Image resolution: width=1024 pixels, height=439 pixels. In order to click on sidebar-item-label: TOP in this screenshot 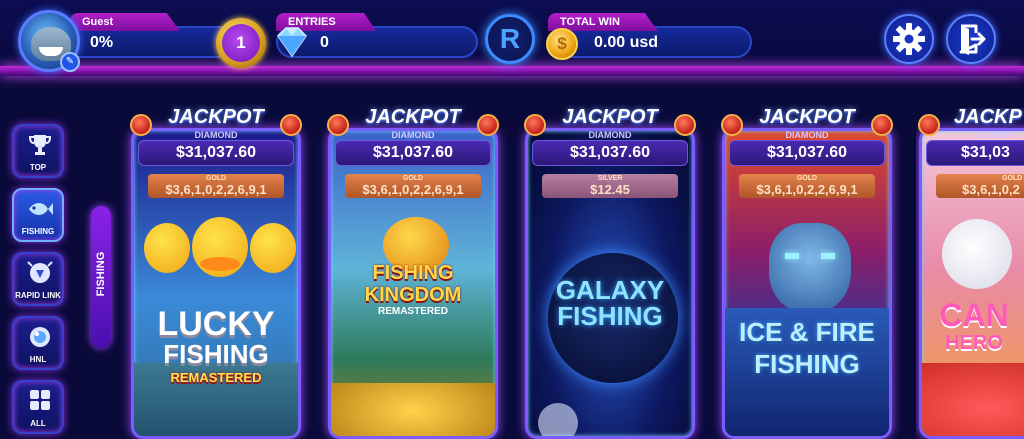, I will do `click(38, 167)`.